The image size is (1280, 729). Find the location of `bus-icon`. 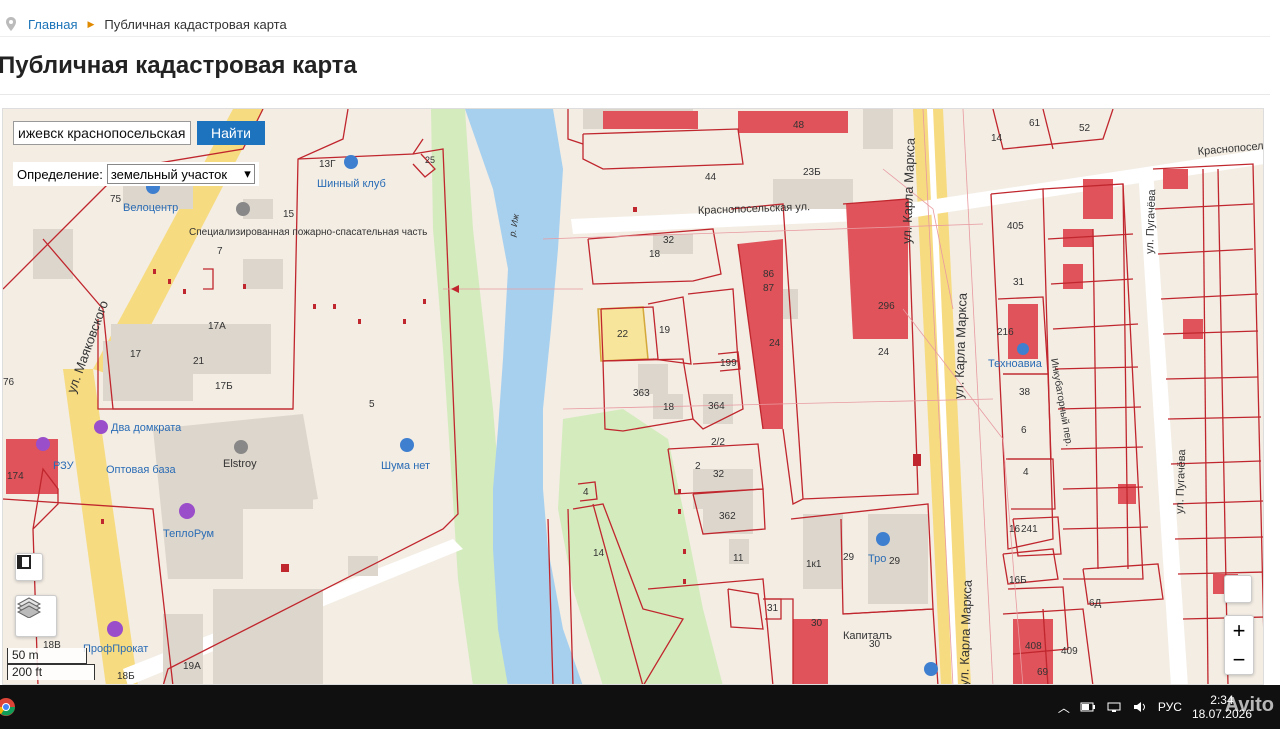

bus-icon is located at coordinates (351, 162).